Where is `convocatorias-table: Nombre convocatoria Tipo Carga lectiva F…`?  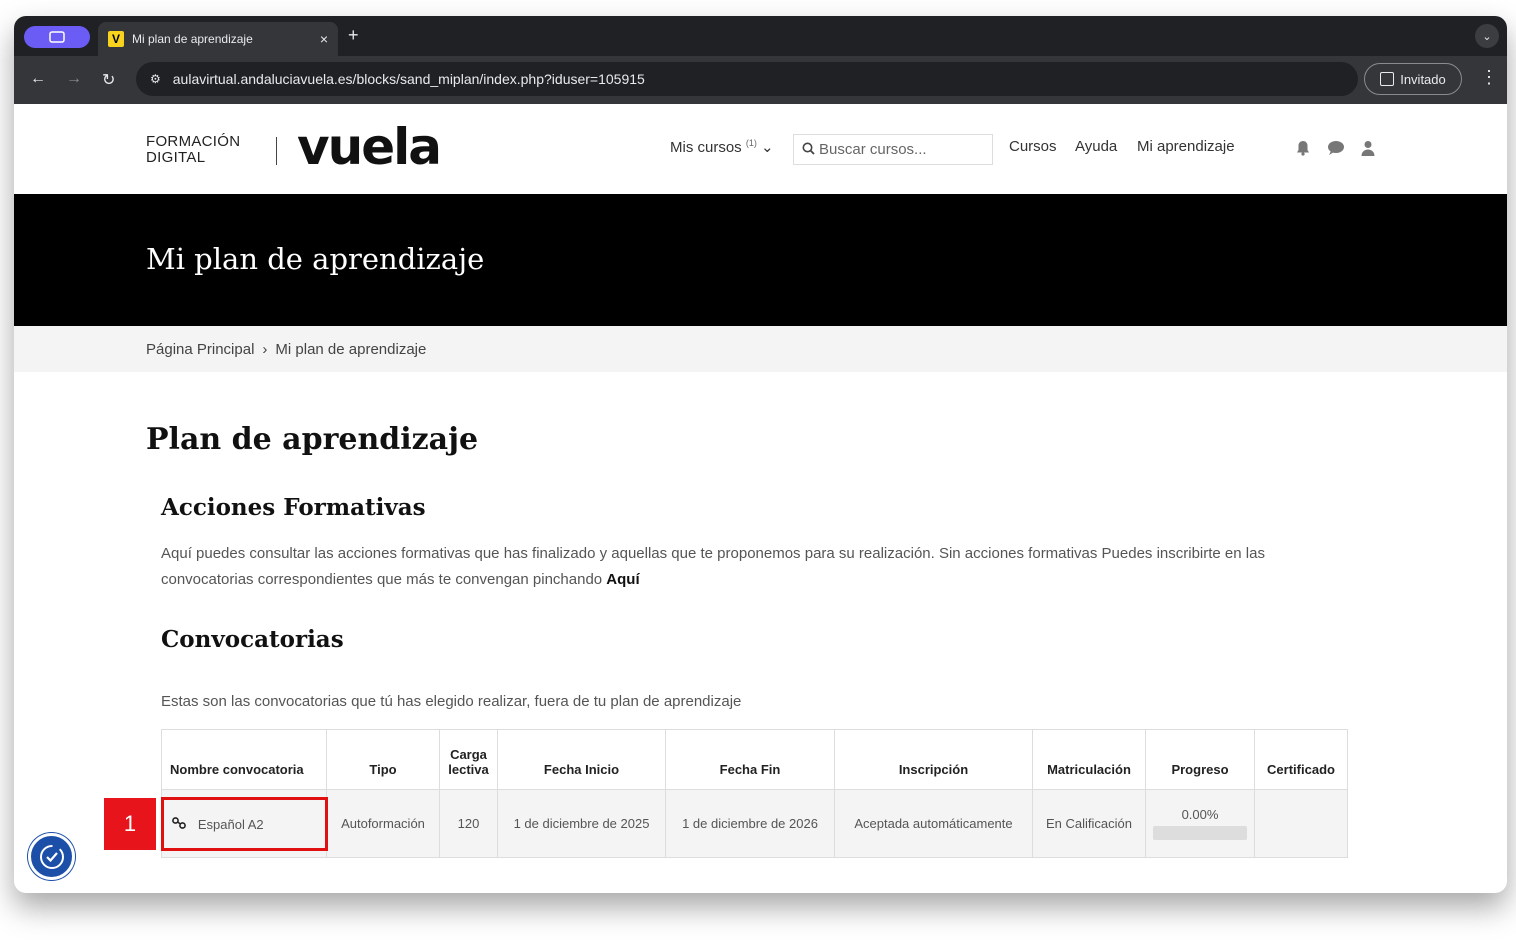
convocatorias-table: Nombre convocatoria Tipo Carga lectiva F… is located at coordinates (754, 793).